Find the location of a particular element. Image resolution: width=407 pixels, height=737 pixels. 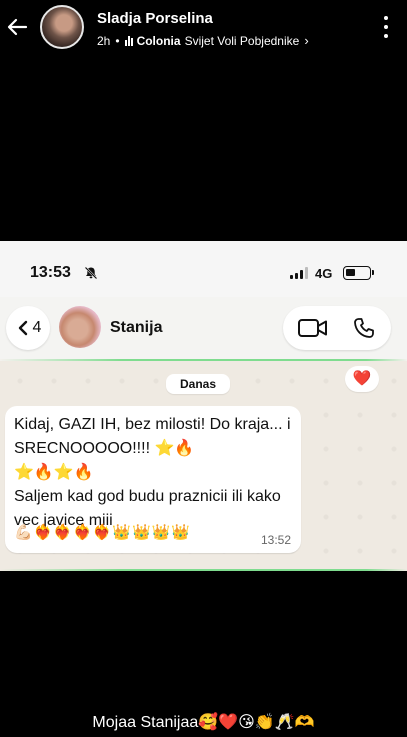

chat-back-button: 4 is located at coordinates (28, 328).